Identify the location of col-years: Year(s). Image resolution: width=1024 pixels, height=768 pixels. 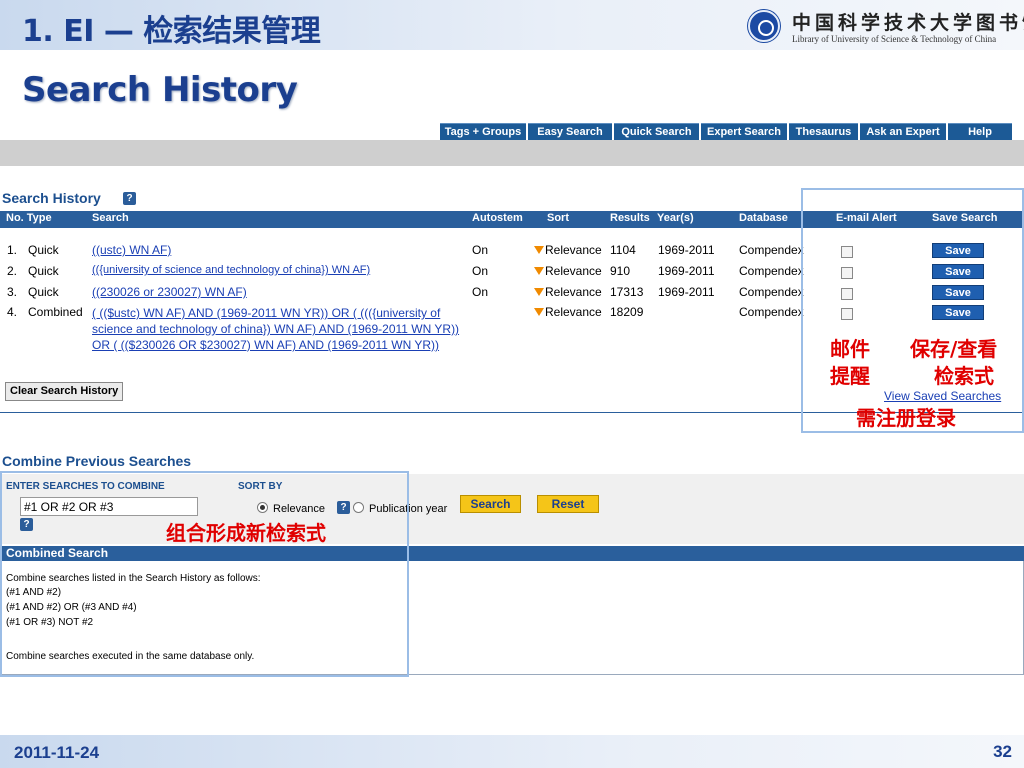
(675, 218).